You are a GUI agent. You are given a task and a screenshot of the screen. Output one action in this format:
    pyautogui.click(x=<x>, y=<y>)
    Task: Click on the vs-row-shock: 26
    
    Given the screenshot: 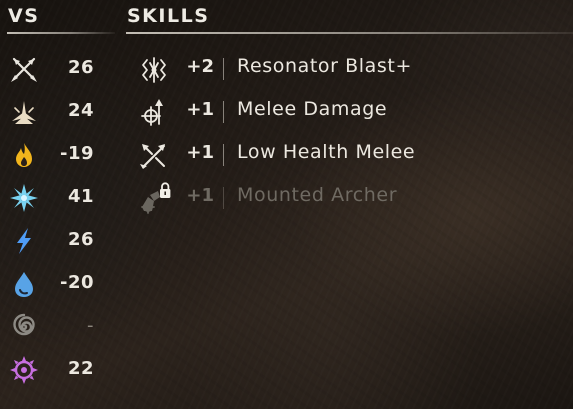 What is the action you would take?
    pyautogui.click(x=57, y=241)
    